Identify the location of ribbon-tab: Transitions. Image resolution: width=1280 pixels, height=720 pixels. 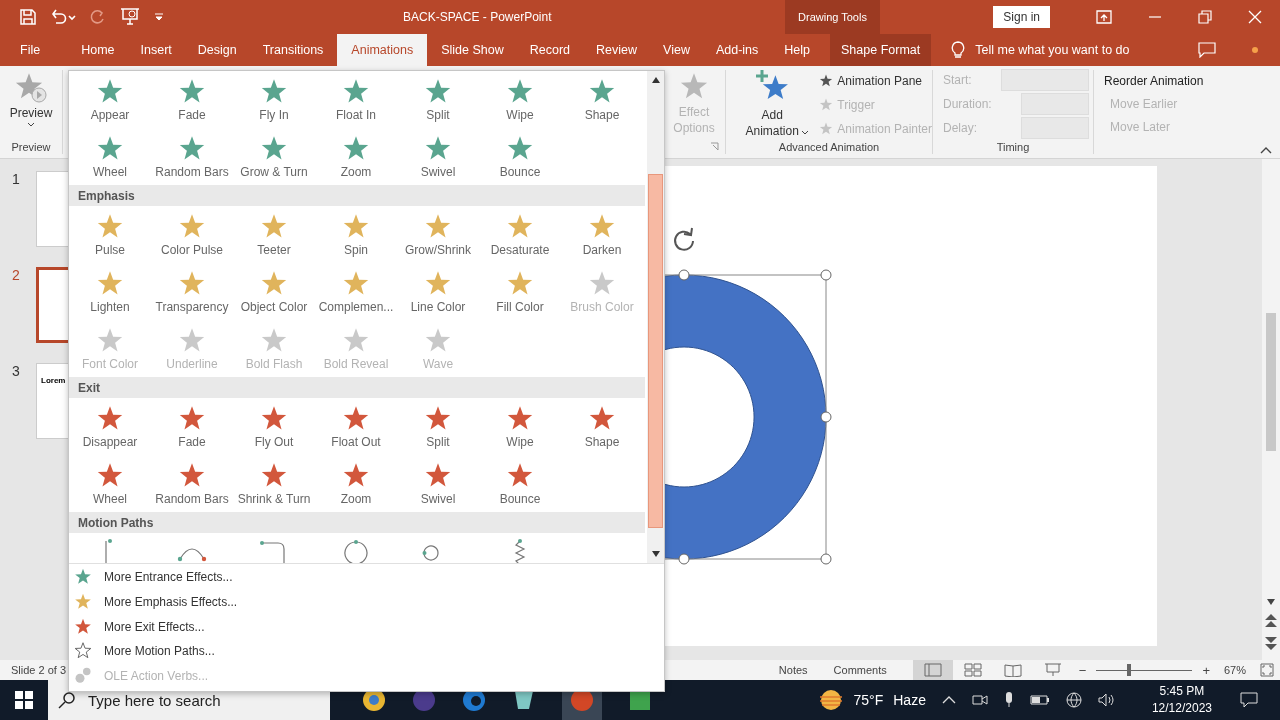
(293, 50).